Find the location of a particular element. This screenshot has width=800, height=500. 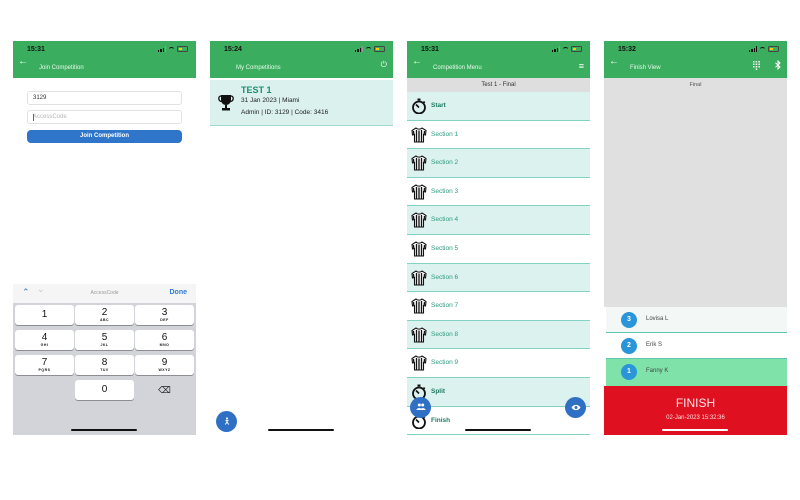

menu-item-section-9: Section 9 is located at coordinates (498, 363).